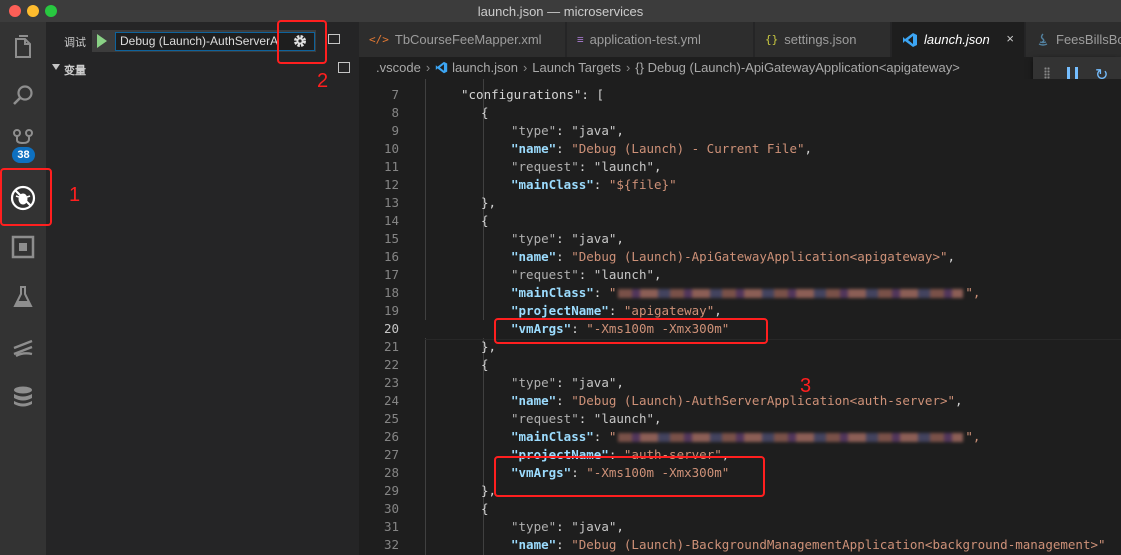  I want to click on vscode-icon, so click(910, 39).